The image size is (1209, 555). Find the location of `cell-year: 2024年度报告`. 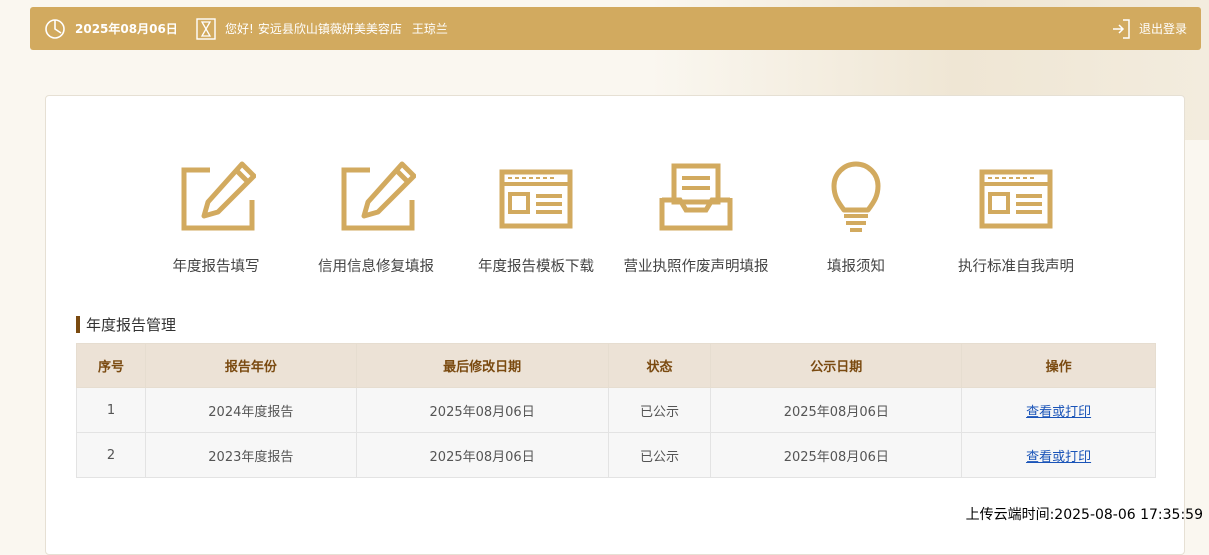

cell-year: 2024年度报告 is located at coordinates (250, 410).